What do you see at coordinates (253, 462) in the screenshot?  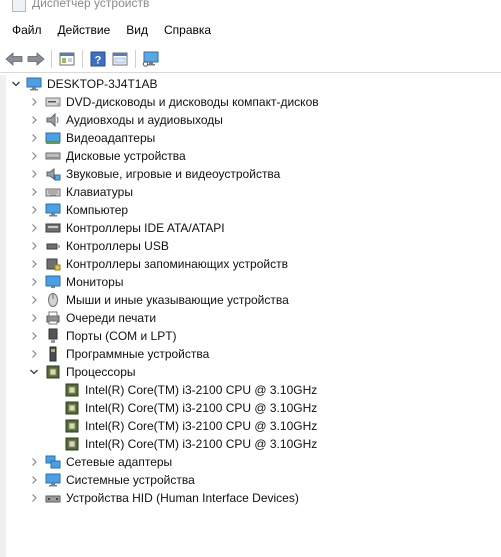 I see `tree-category: Сетевые адаптеры` at bounding box center [253, 462].